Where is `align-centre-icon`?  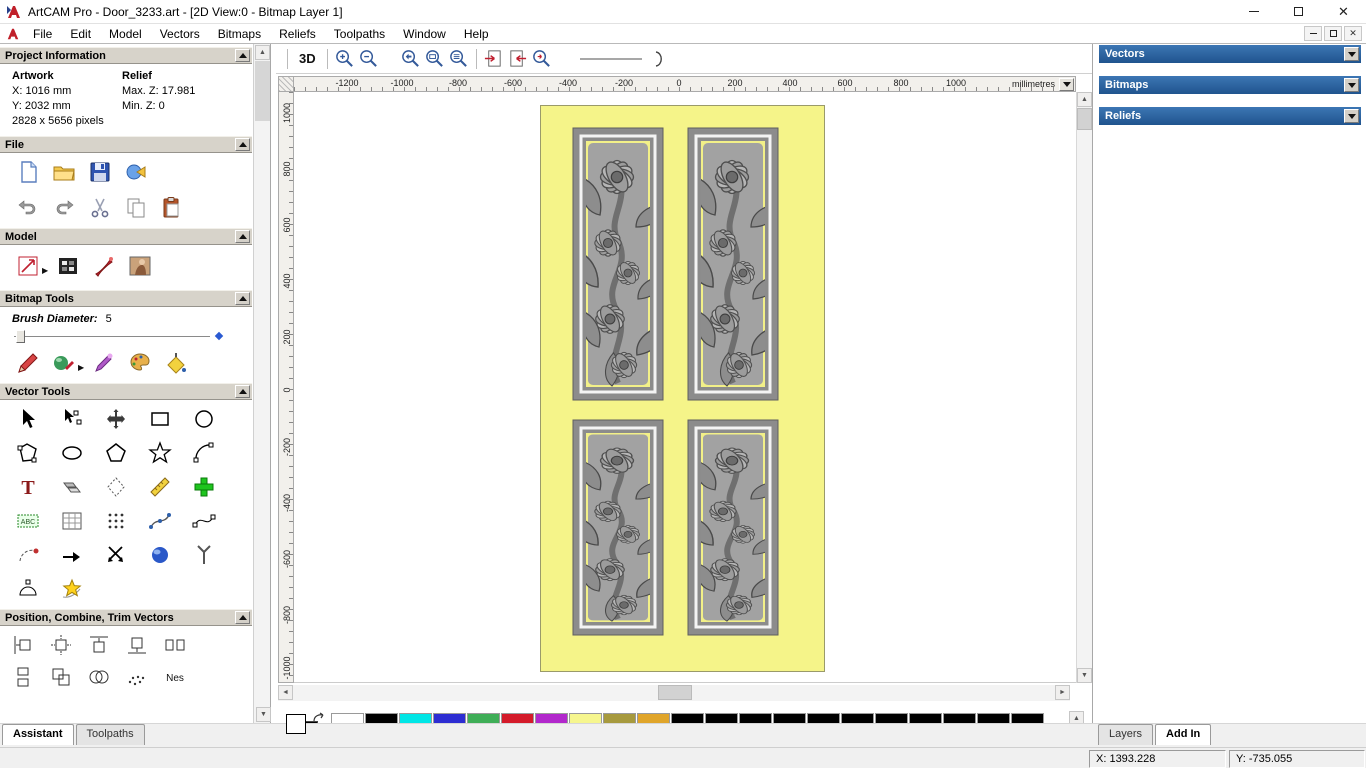
align-centre-icon is located at coordinates (61, 645).